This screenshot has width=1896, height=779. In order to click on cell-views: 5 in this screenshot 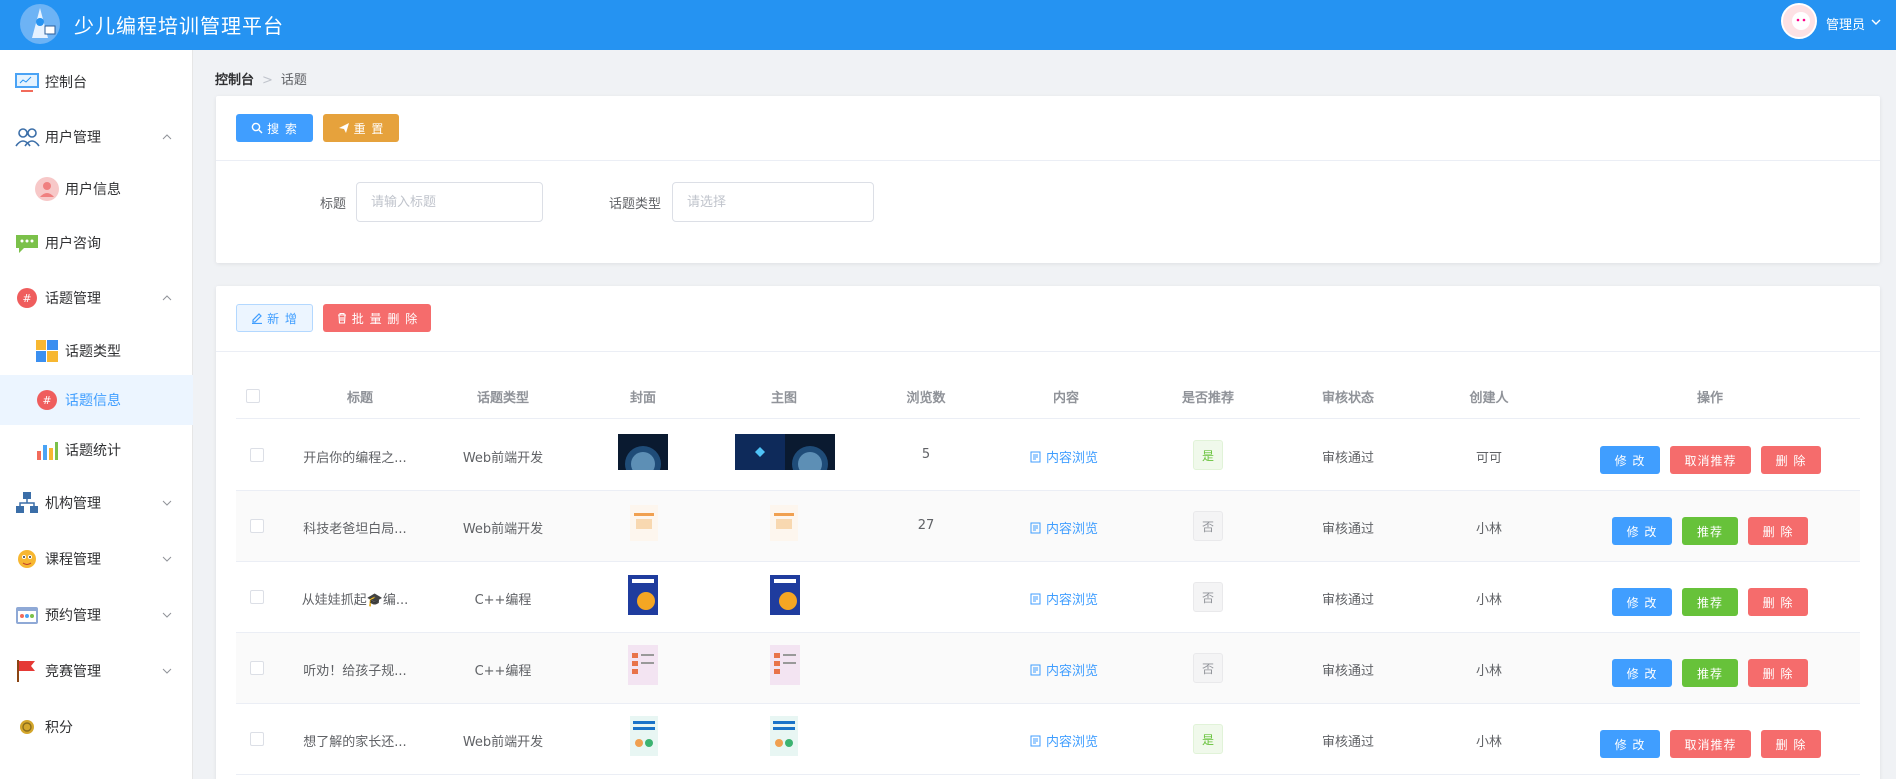, I will do `click(926, 454)`.